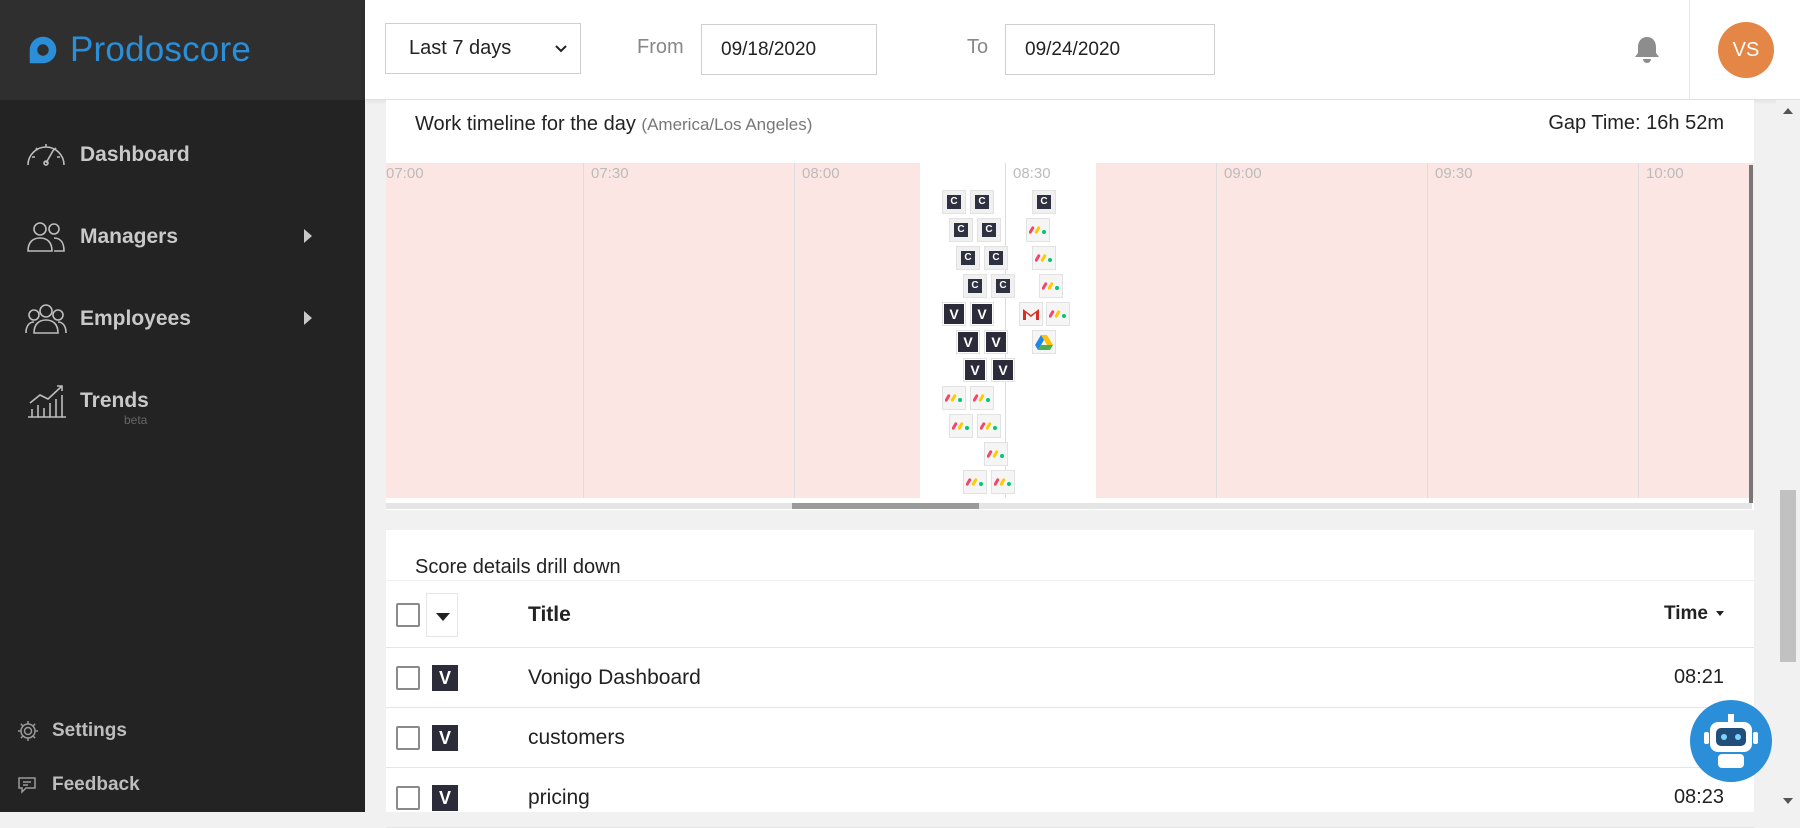 Image resolution: width=1800 pixels, height=828 pixels. What do you see at coordinates (1694, 614) in the screenshot?
I see `column-time: Time` at bounding box center [1694, 614].